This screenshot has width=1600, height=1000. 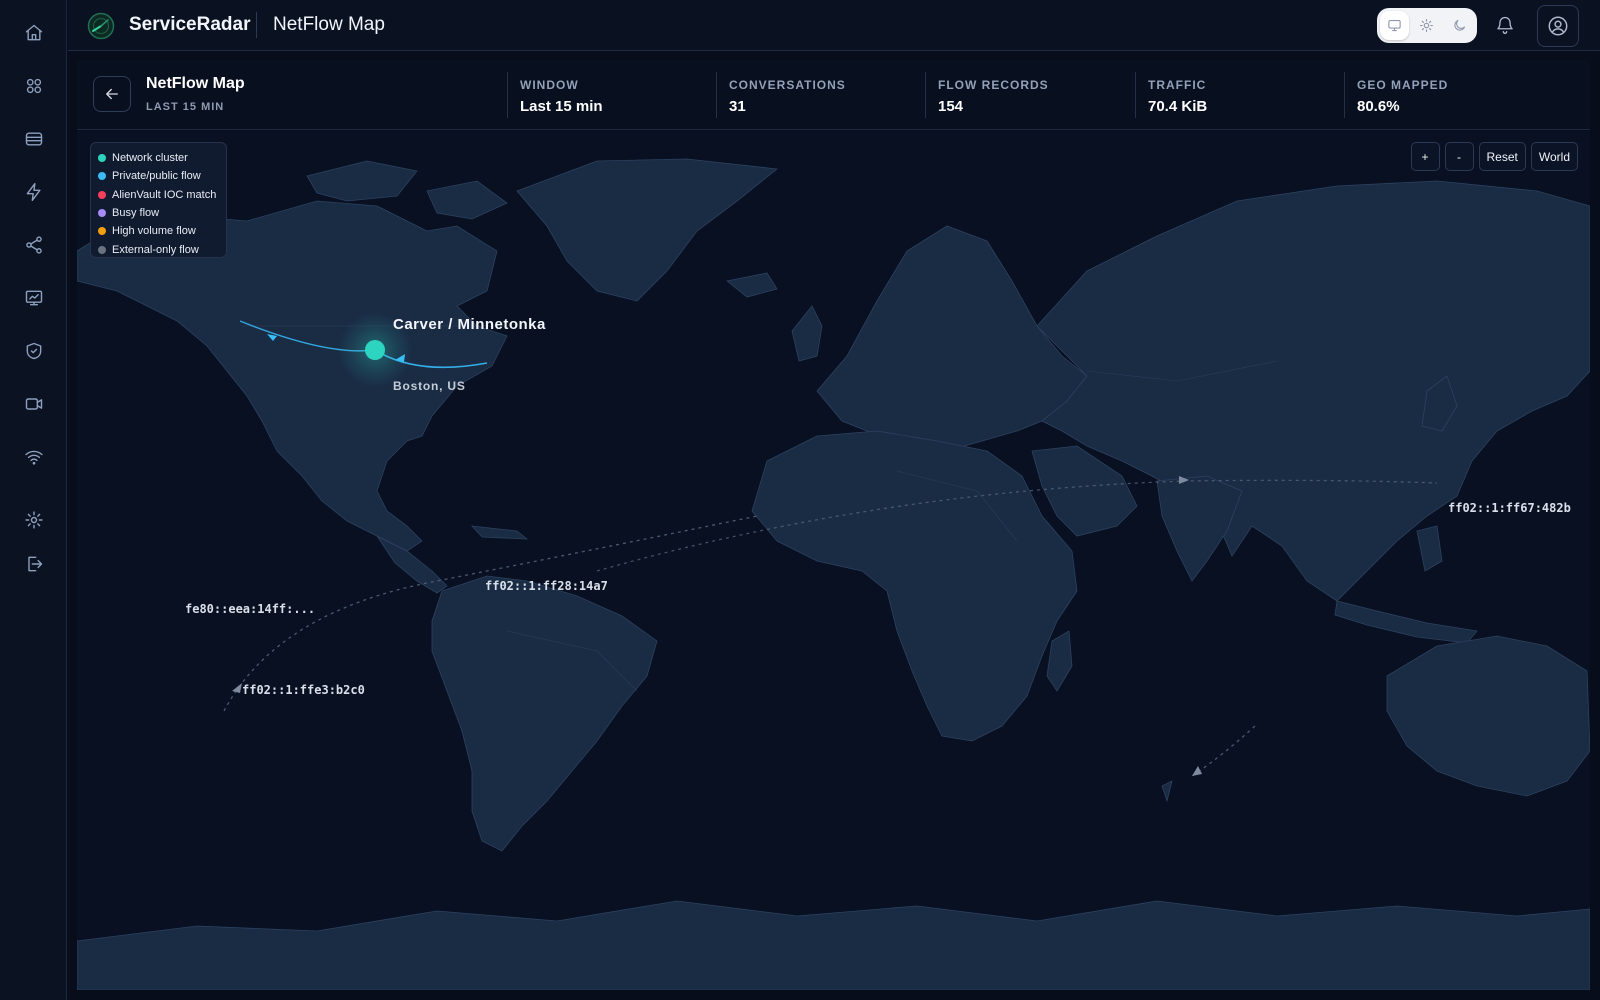 I want to click on madagascar-shape, so click(x=1059, y=661).